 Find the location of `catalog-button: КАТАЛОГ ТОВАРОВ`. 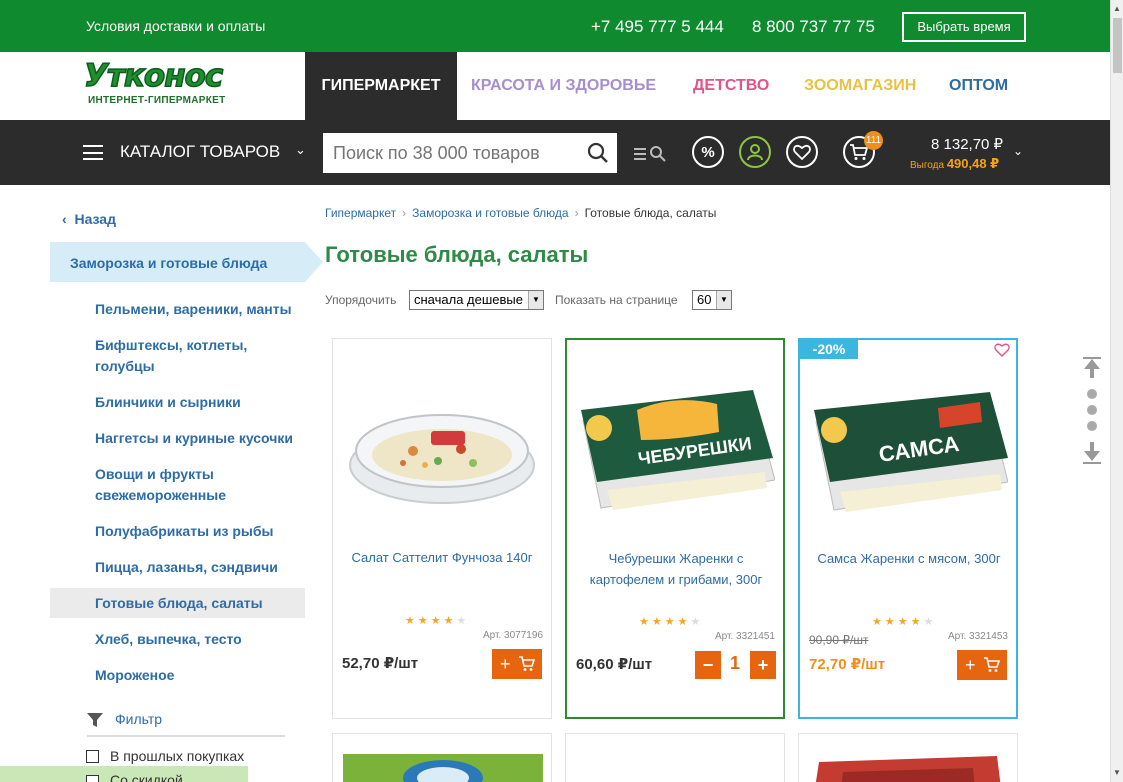

catalog-button: КАТАЛОГ ТОВАРОВ is located at coordinates (200, 152).